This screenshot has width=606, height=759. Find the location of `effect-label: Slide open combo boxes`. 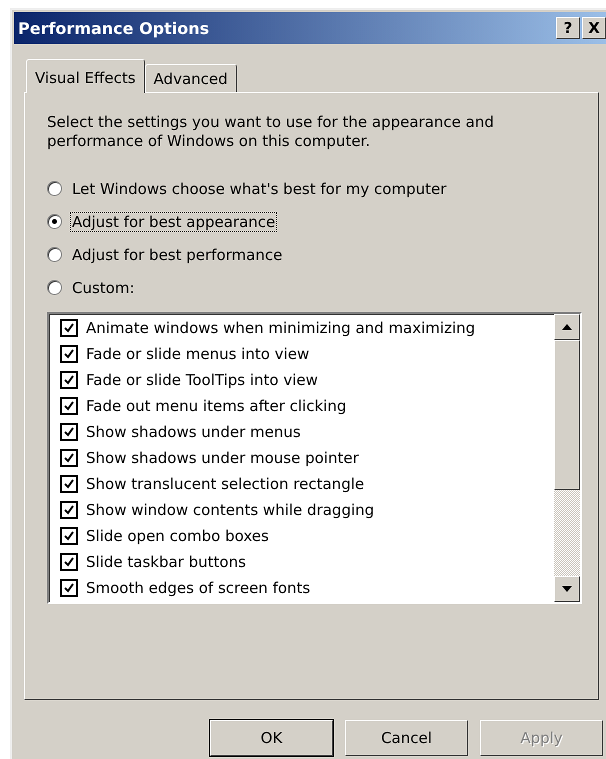

effect-label: Slide open combo boxes is located at coordinates (177, 536).